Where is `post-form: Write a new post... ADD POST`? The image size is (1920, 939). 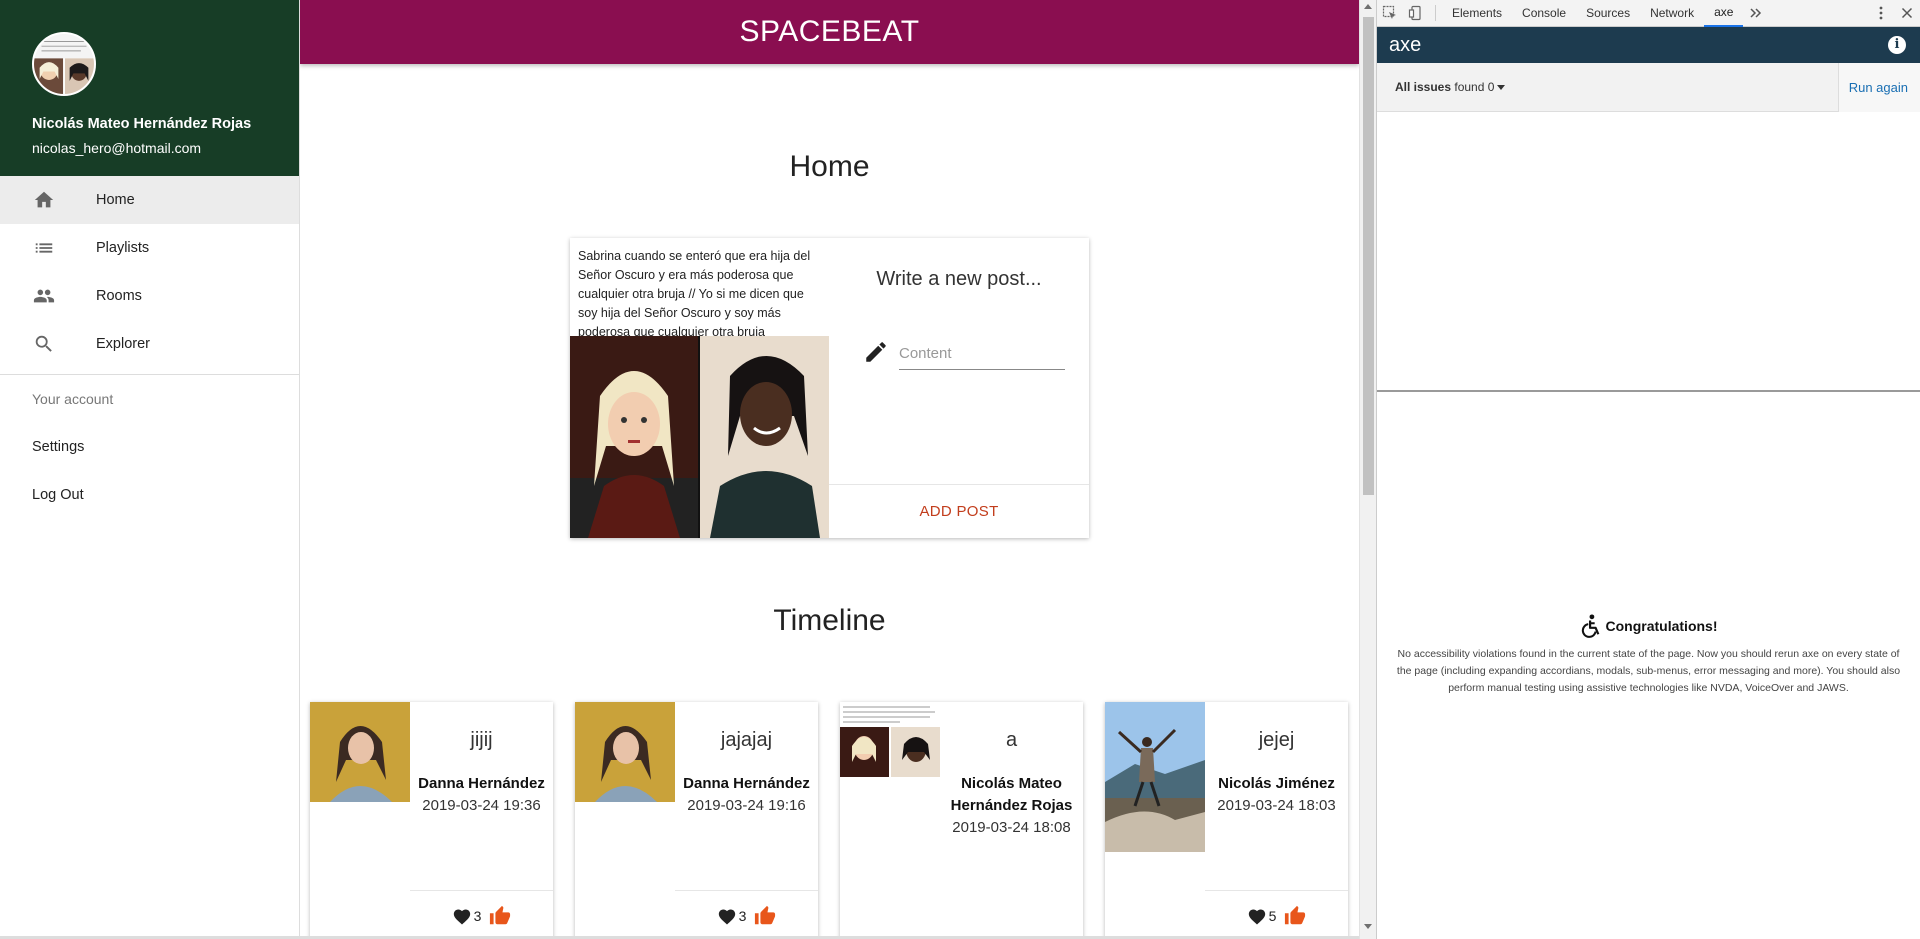
post-form: Write a new post... ADD POST is located at coordinates (959, 388).